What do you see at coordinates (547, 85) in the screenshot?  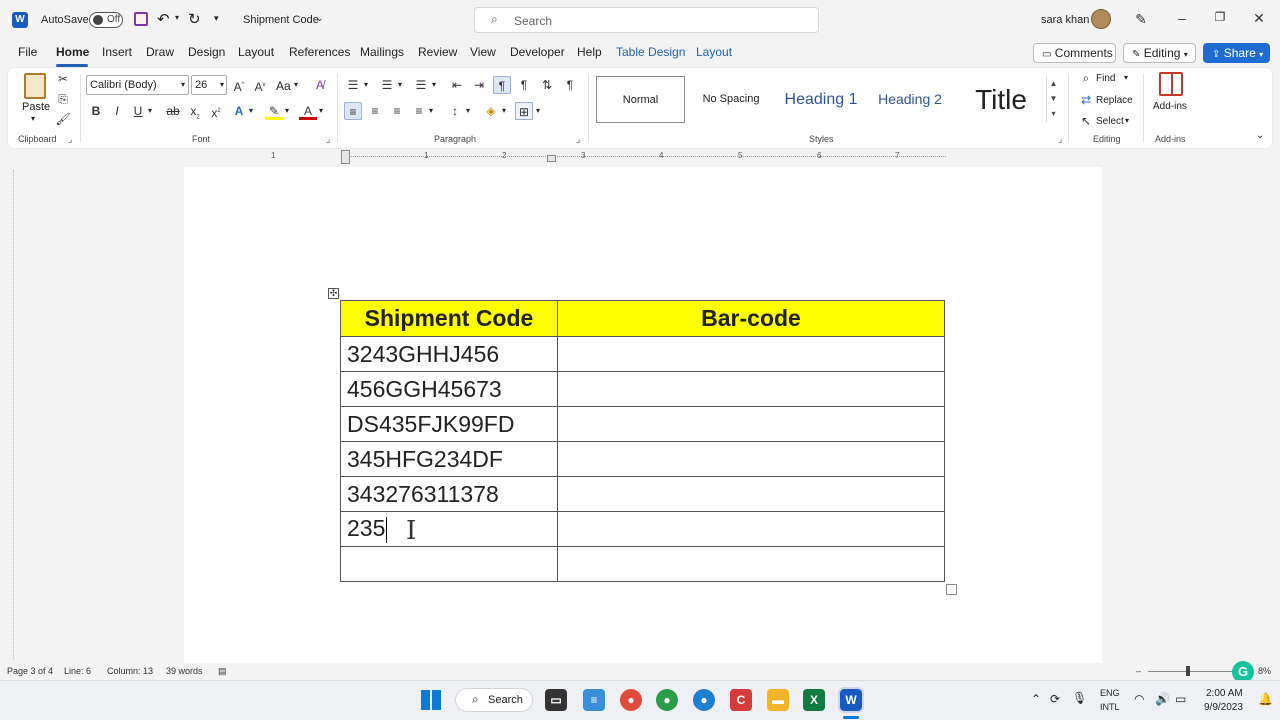 I see `sort-icon: ⇅` at bounding box center [547, 85].